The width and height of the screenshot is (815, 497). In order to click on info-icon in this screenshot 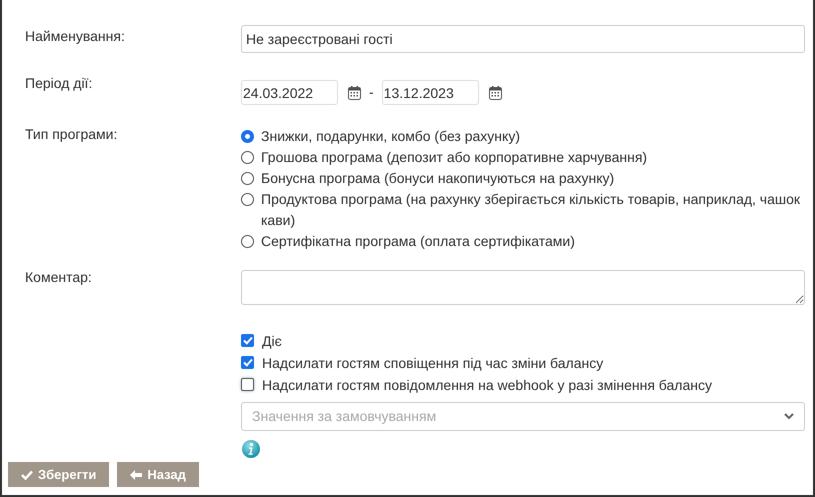, I will do `click(251, 449)`.